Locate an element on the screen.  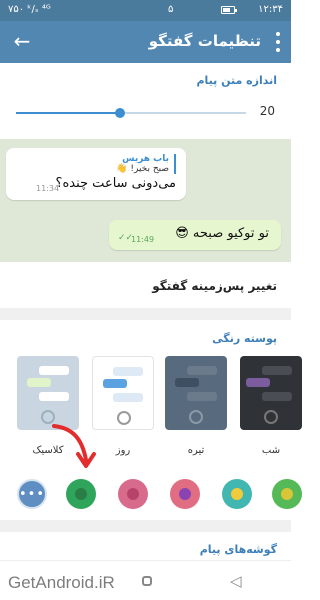
accent-swatch-pink is located at coordinates (133, 494).